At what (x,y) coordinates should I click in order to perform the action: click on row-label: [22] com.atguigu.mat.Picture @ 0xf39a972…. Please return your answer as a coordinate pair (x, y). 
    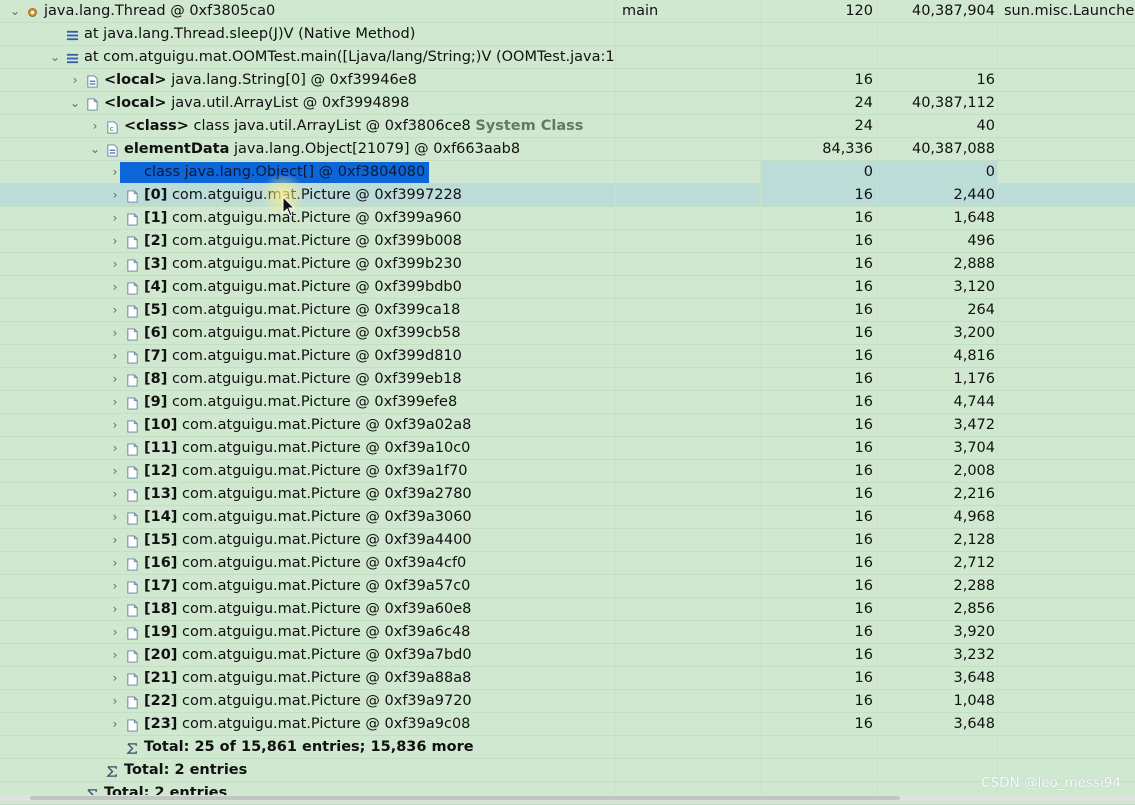
    Looking at the image, I should click on (308, 701).